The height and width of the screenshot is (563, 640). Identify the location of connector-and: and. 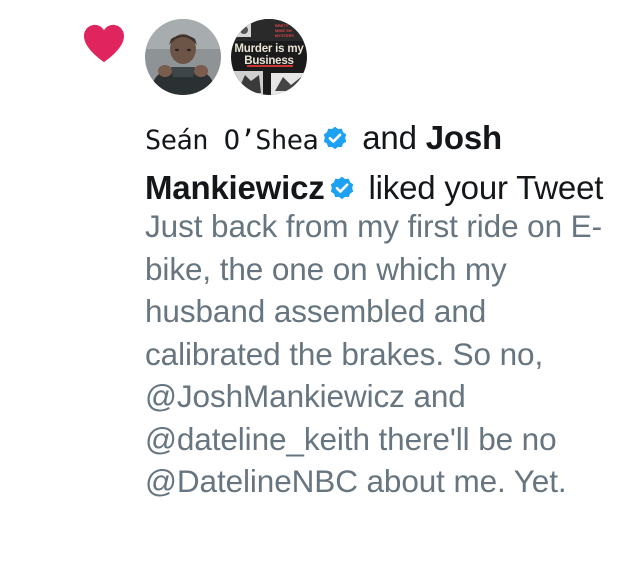
(389, 137).